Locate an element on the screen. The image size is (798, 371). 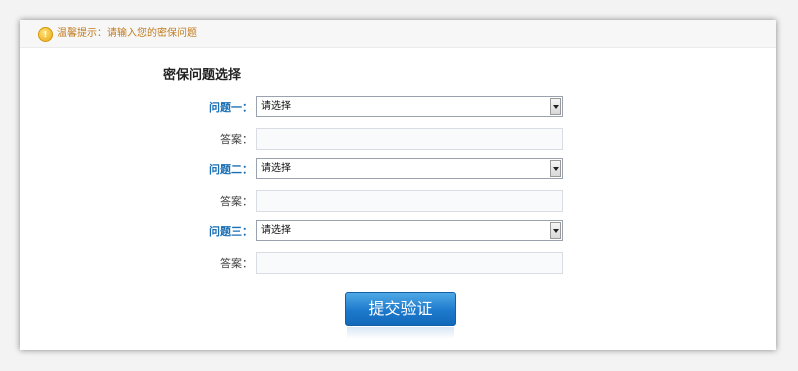
question-3-selected: 请选择 is located at coordinates (276, 230).